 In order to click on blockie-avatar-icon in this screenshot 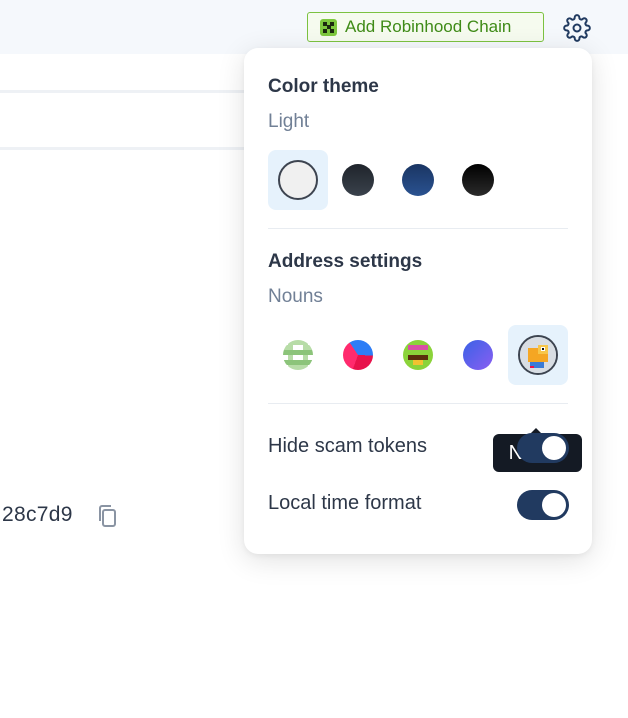, I will do `click(478, 355)`.